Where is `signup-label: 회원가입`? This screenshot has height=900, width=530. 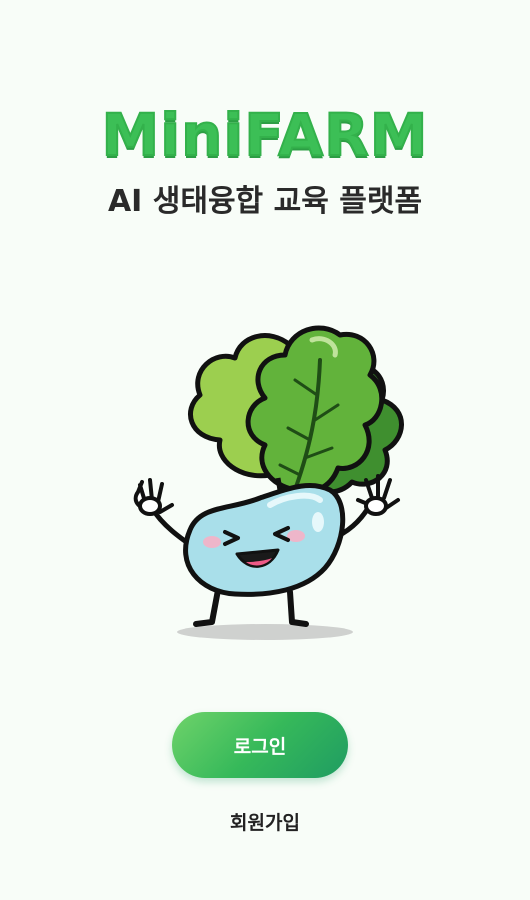
signup-label: 회원가입 is located at coordinates (265, 823).